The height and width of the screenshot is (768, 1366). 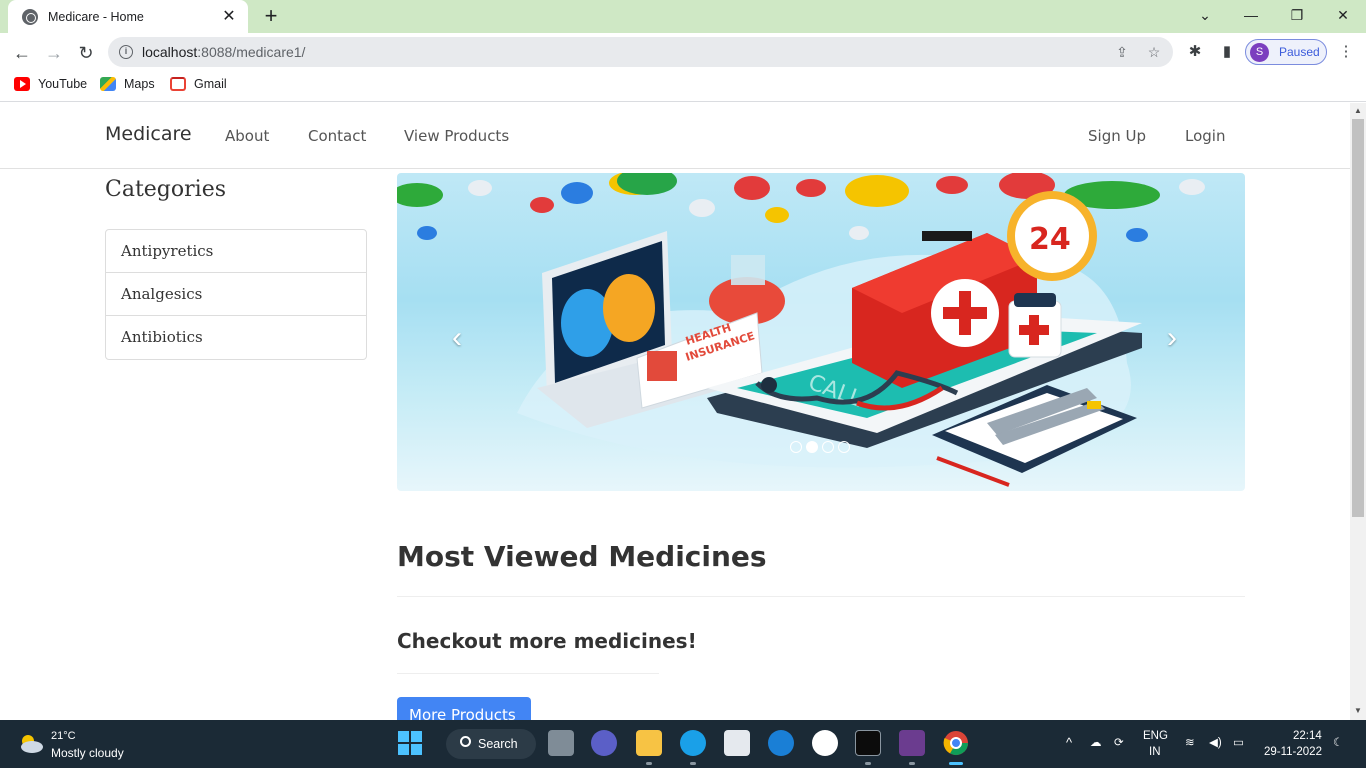 What do you see at coordinates (491, 744) in the screenshot?
I see `taskbar-search: Search` at bounding box center [491, 744].